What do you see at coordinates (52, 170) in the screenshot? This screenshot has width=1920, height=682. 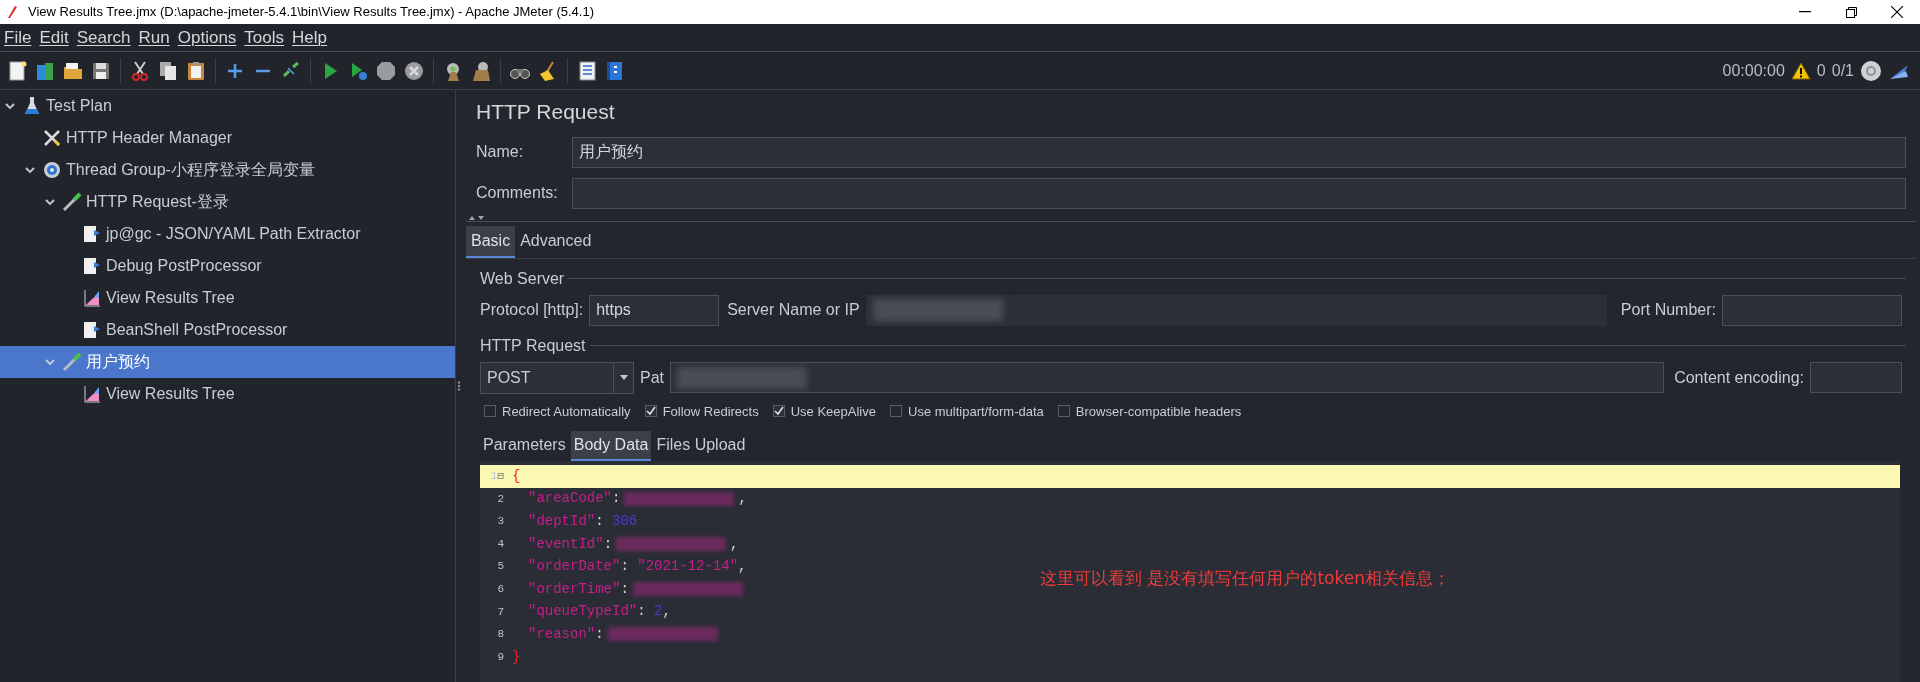 I see `gear-icon` at bounding box center [52, 170].